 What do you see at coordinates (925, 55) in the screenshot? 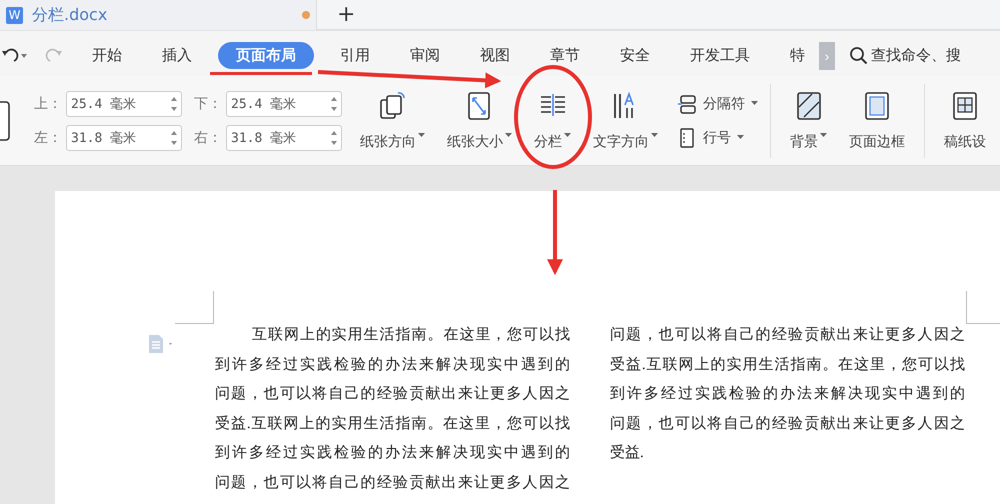
I see `search-field: 查找命令、搜` at bounding box center [925, 55].